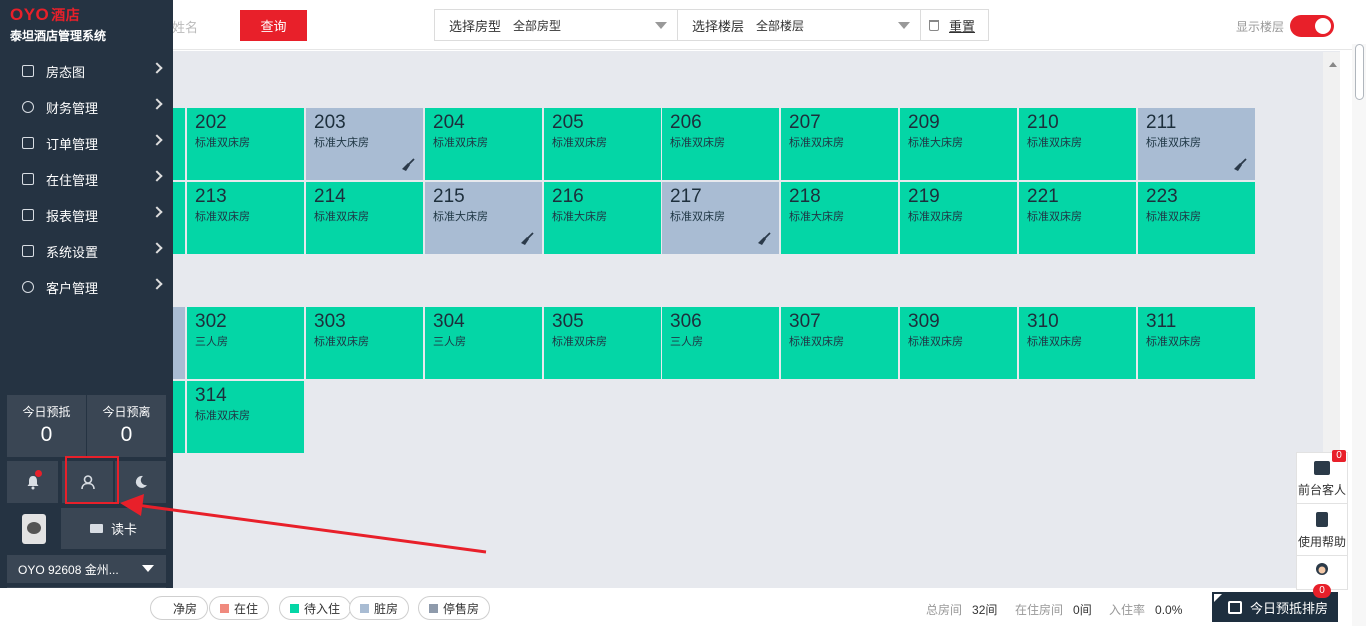 Image resolution: width=1366 pixels, height=626 pixels. Describe the element at coordinates (805, 321) in the screenshot. I see `room-number: 307` at that location.